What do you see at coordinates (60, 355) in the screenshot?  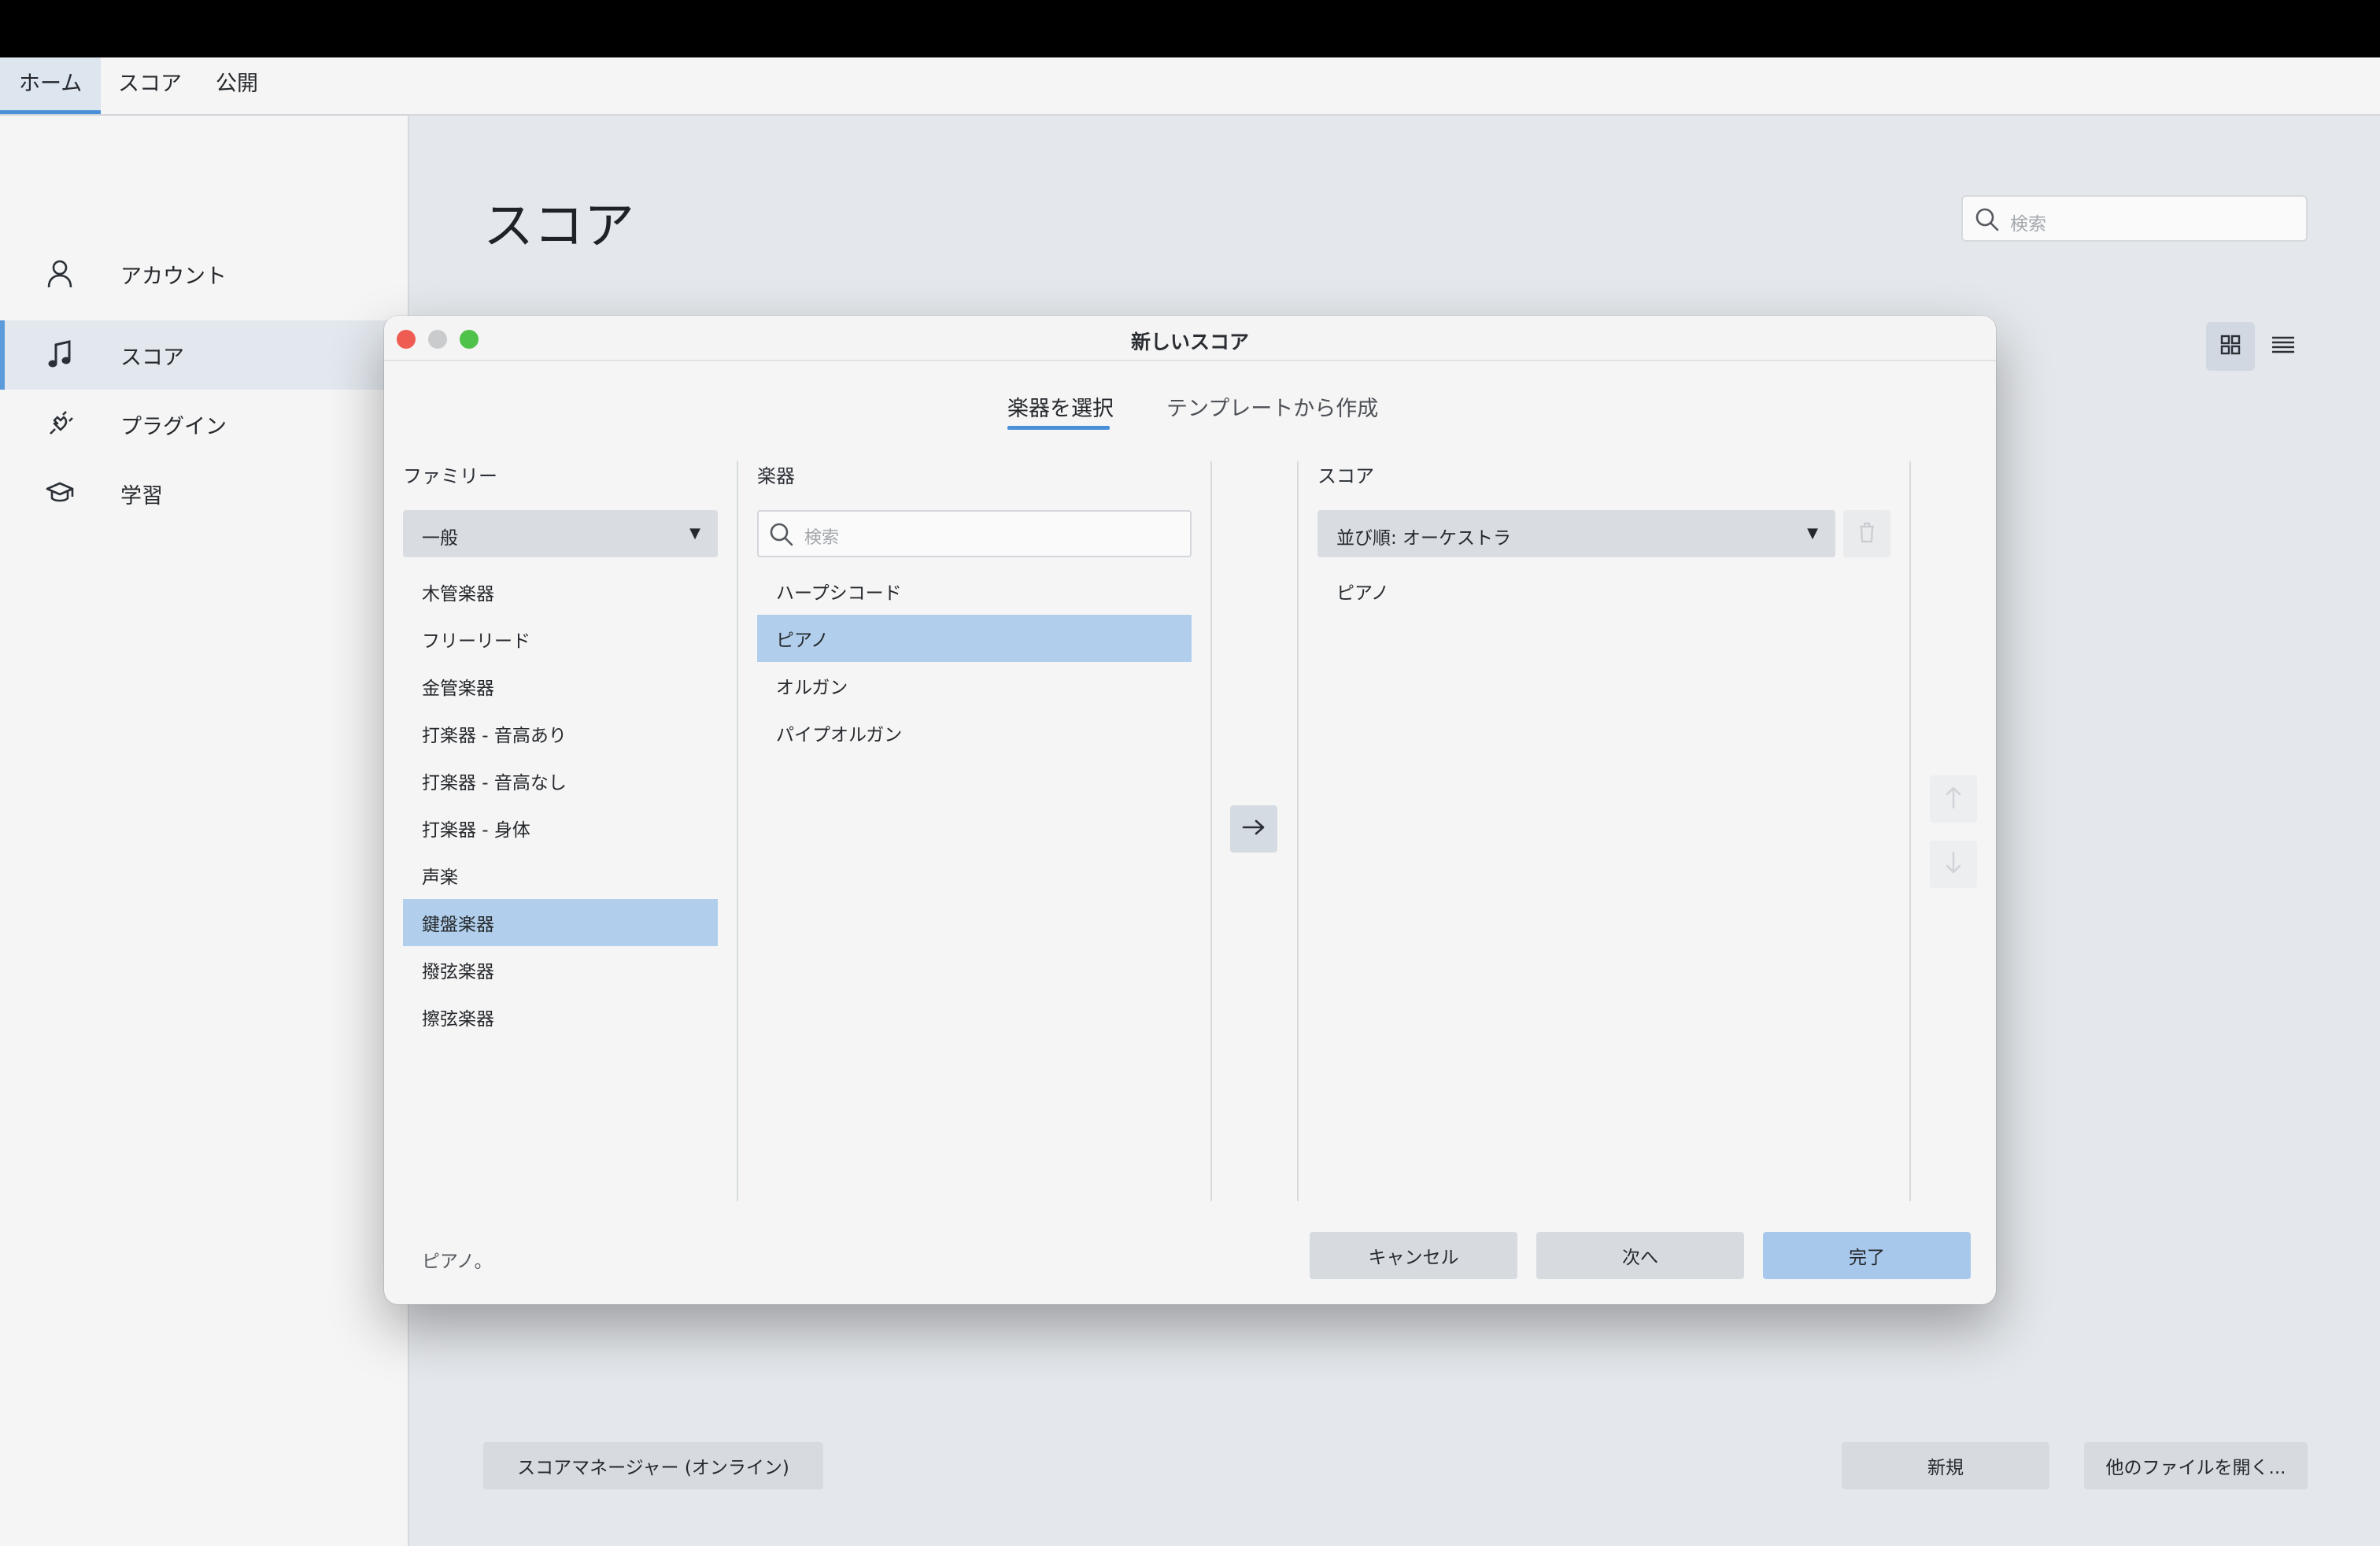 I see `music-note-icon` at bounding box center [60, 355].